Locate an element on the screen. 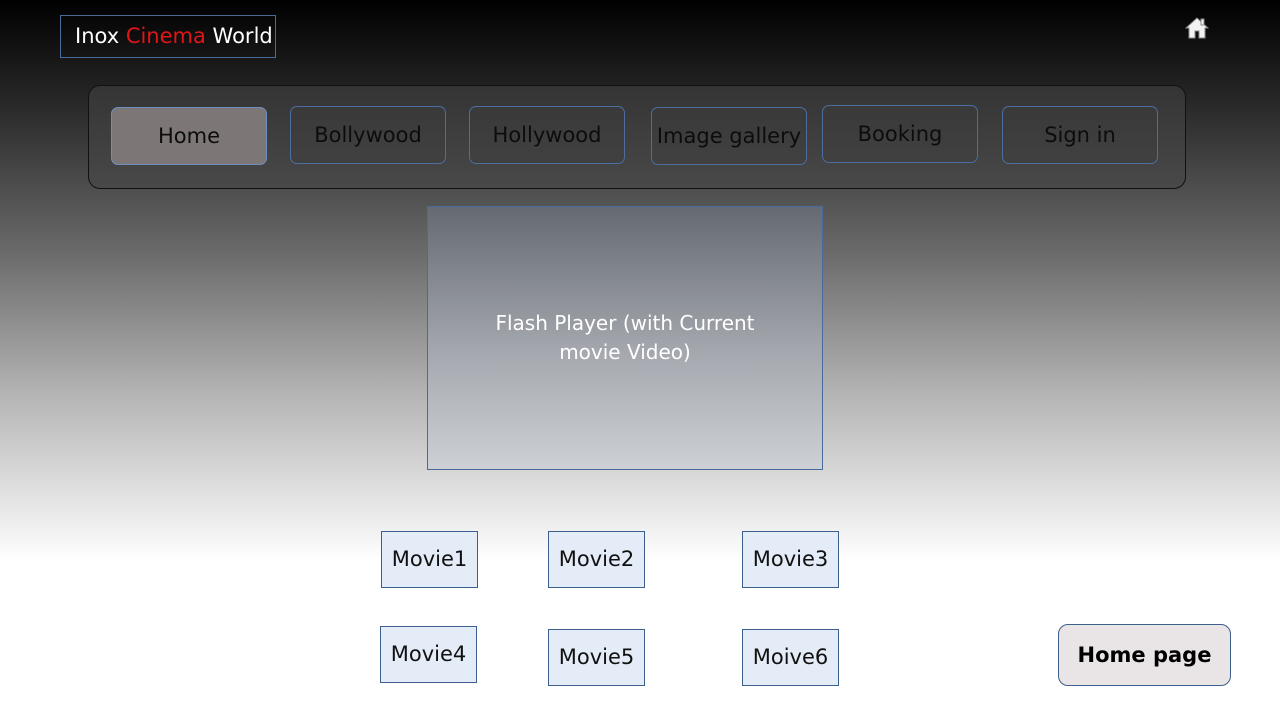 The width and height of the screenshot is (1280, 720). movie-tile-6: Moive6 is located at coordinates (790, 657).